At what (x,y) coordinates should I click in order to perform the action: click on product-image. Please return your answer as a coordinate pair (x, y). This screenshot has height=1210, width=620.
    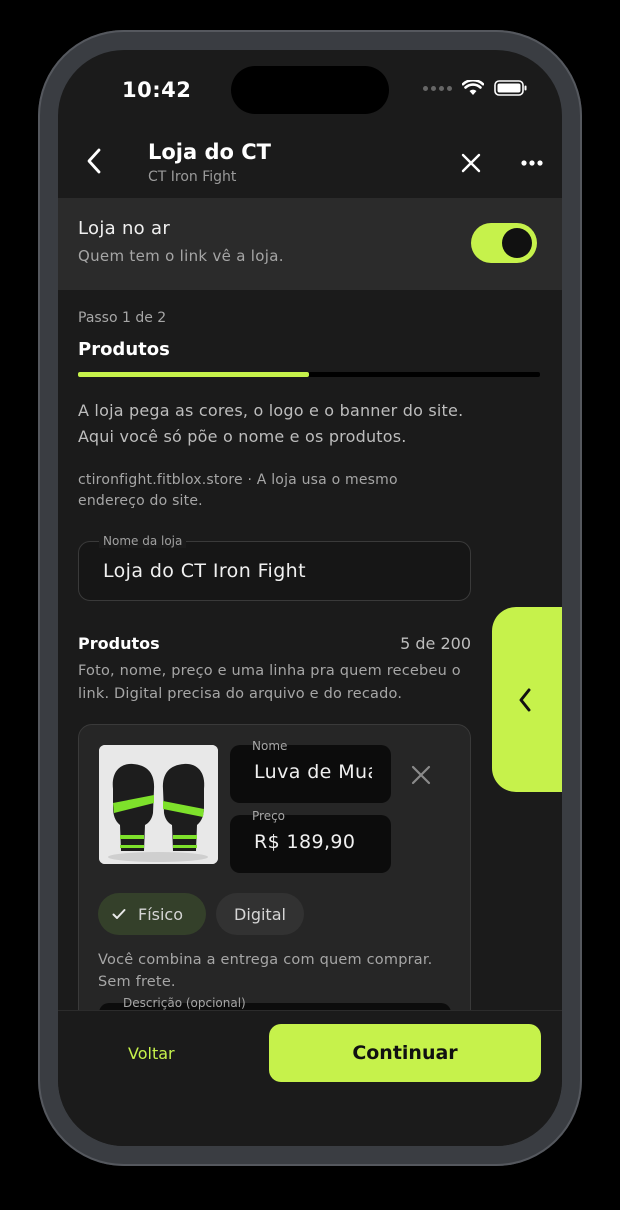
    Looking at the image, I should click on (158, 804).